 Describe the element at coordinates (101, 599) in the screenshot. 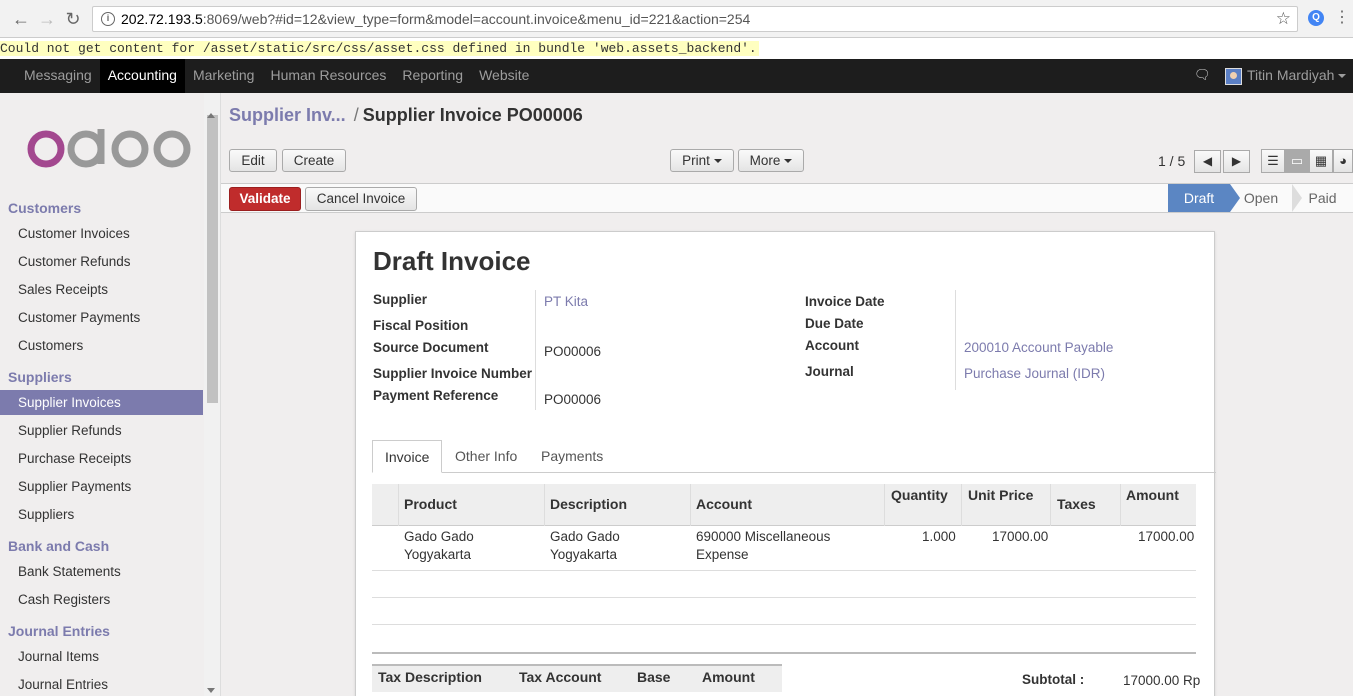

I see `sidebar-item-cash-registers: Cash Registers` at that location.